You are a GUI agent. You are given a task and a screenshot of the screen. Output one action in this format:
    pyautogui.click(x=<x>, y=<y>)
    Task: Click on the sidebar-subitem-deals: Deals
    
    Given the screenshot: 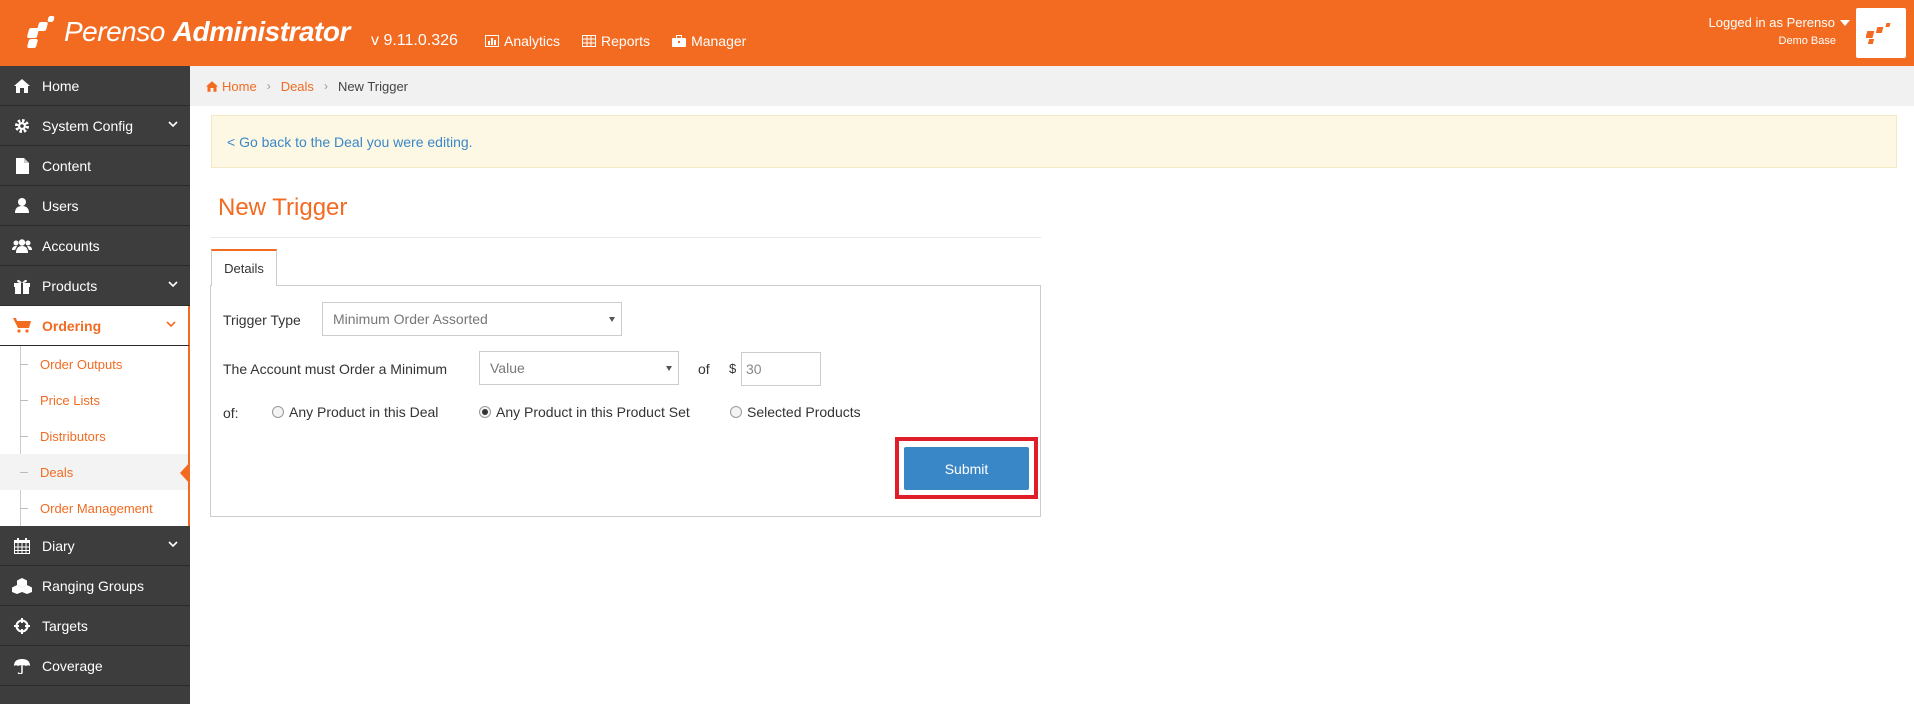 What is the action you would take?
    pyautogui.click(x=95, y=472)
    